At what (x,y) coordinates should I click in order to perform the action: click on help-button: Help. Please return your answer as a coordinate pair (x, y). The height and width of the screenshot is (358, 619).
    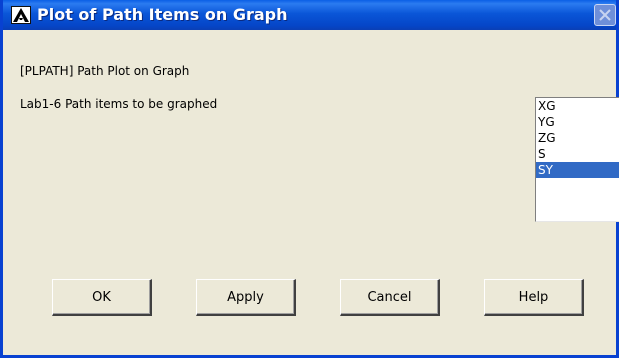
    Looking at the image, I should click on (534, 297).